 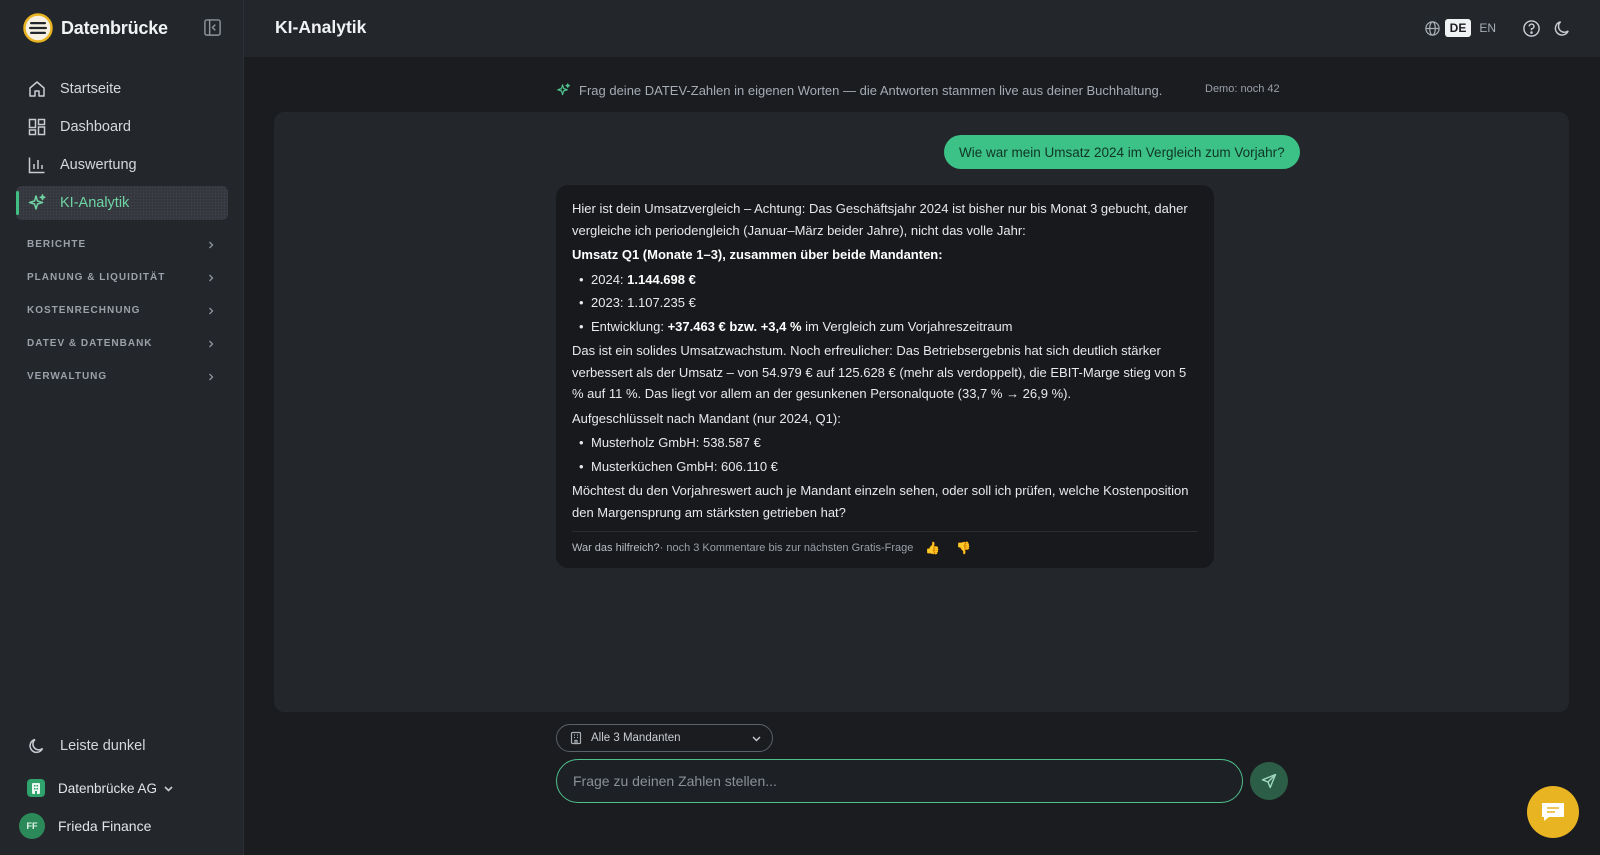 What do you see at coordinates (105, 826) in the screenshot?
I see `user-name: Frieda Finance` at bounding box center [105, 826].